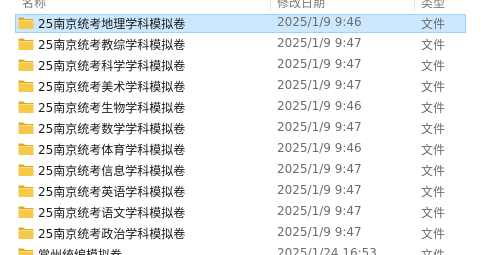 The height and width of the screenshot is (255, 484). I want to click on file-name: 25南京统考体育学科模拟卷, so click(112, 150).